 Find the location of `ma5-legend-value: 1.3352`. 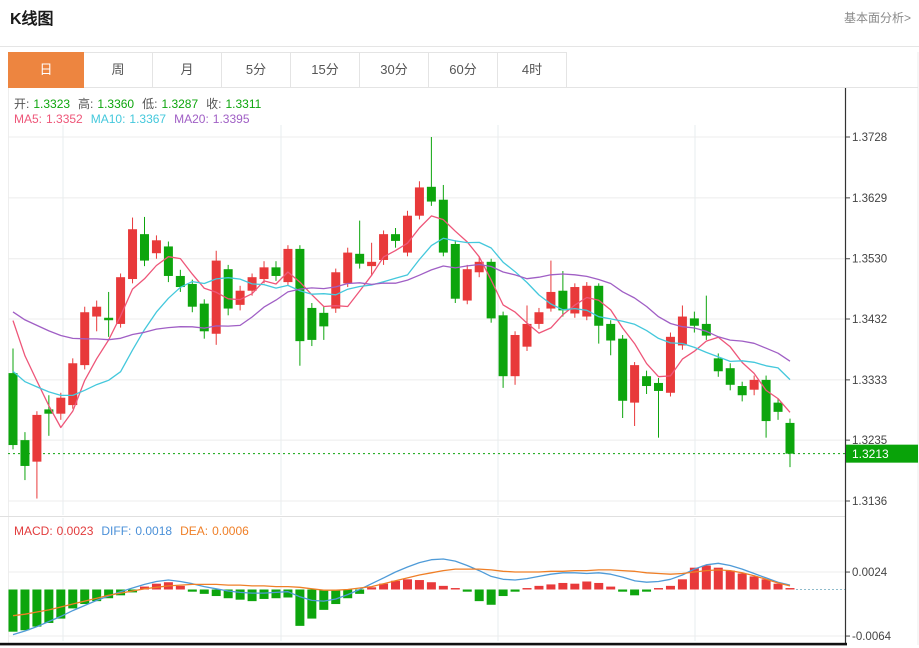

ma5-legend-value: 1.3352 is located at coordinates (64, 119).